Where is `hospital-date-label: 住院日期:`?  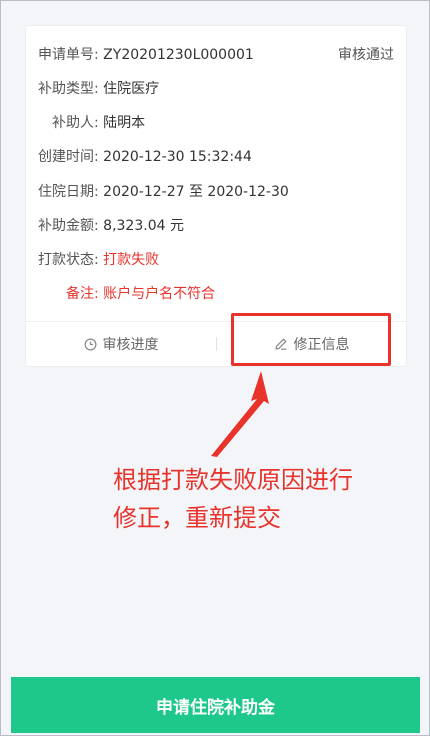
hospital-date-label: 住院日期: is located at coordinates (68, 192).